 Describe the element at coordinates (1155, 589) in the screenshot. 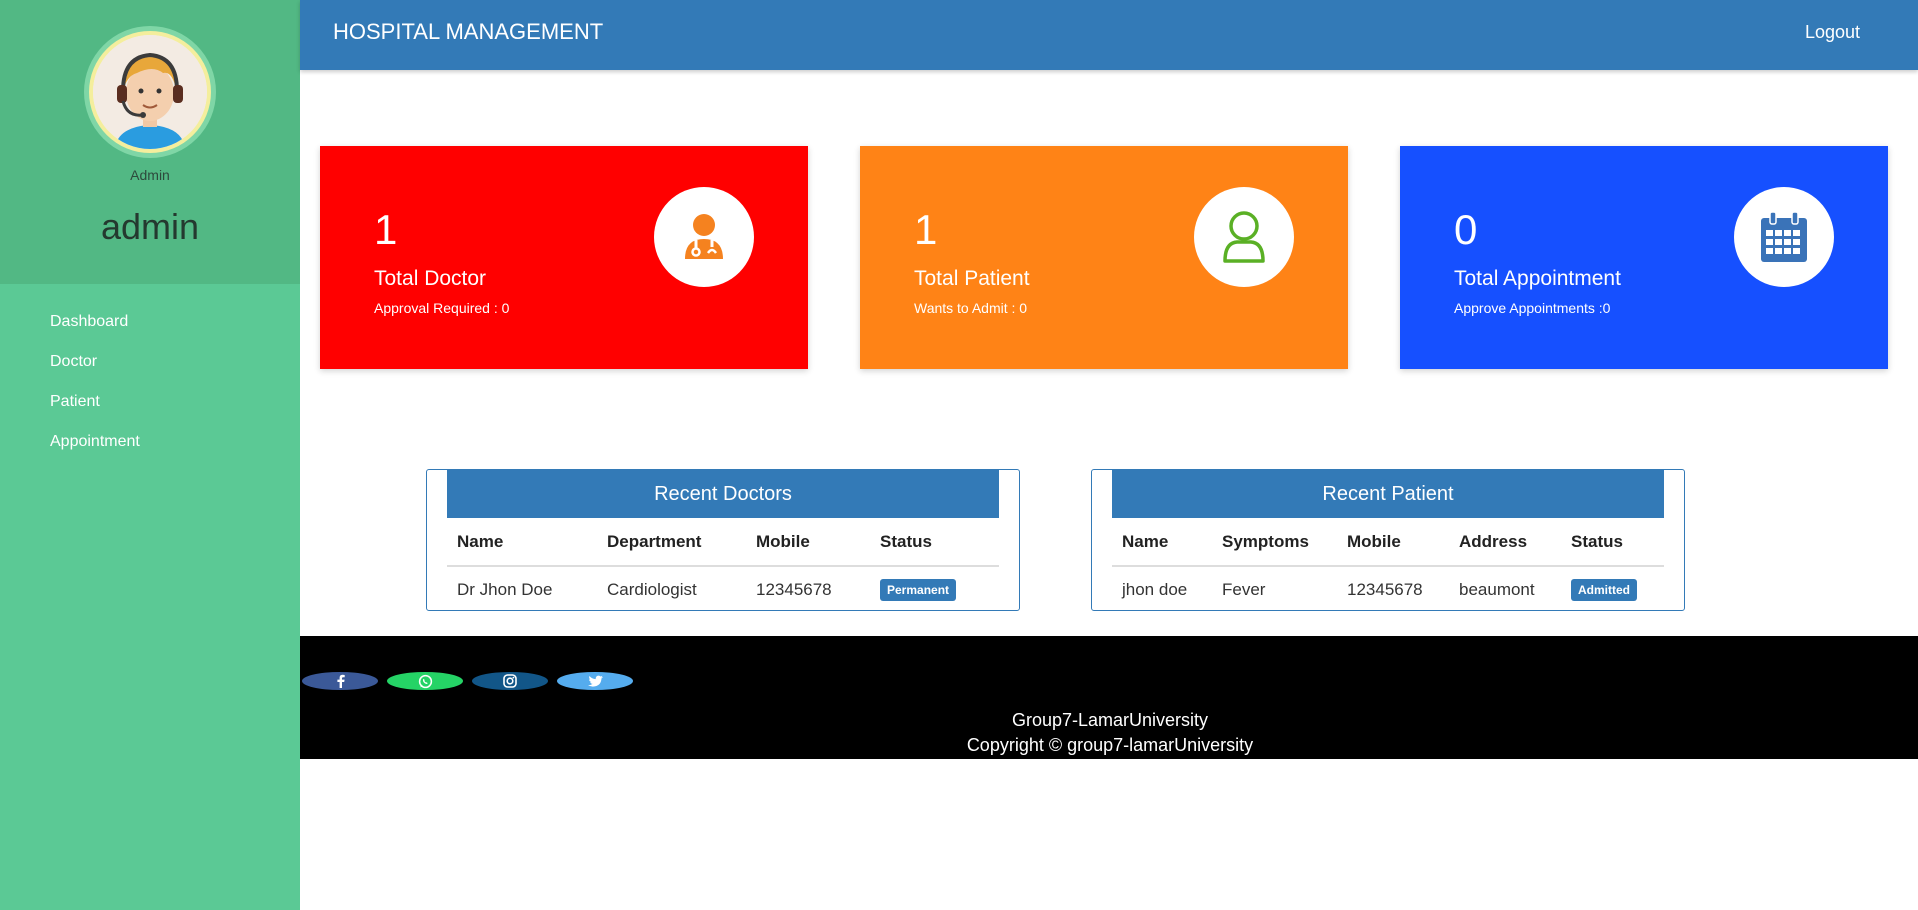

I see `patient-name: jhon doe` at that location.